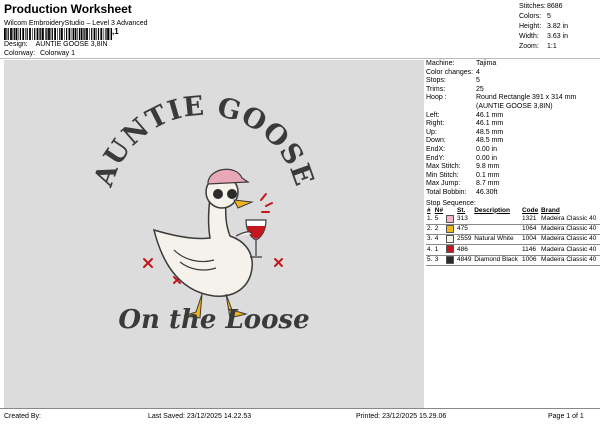  I want to click on row-code: 1064, so click(530, 230).